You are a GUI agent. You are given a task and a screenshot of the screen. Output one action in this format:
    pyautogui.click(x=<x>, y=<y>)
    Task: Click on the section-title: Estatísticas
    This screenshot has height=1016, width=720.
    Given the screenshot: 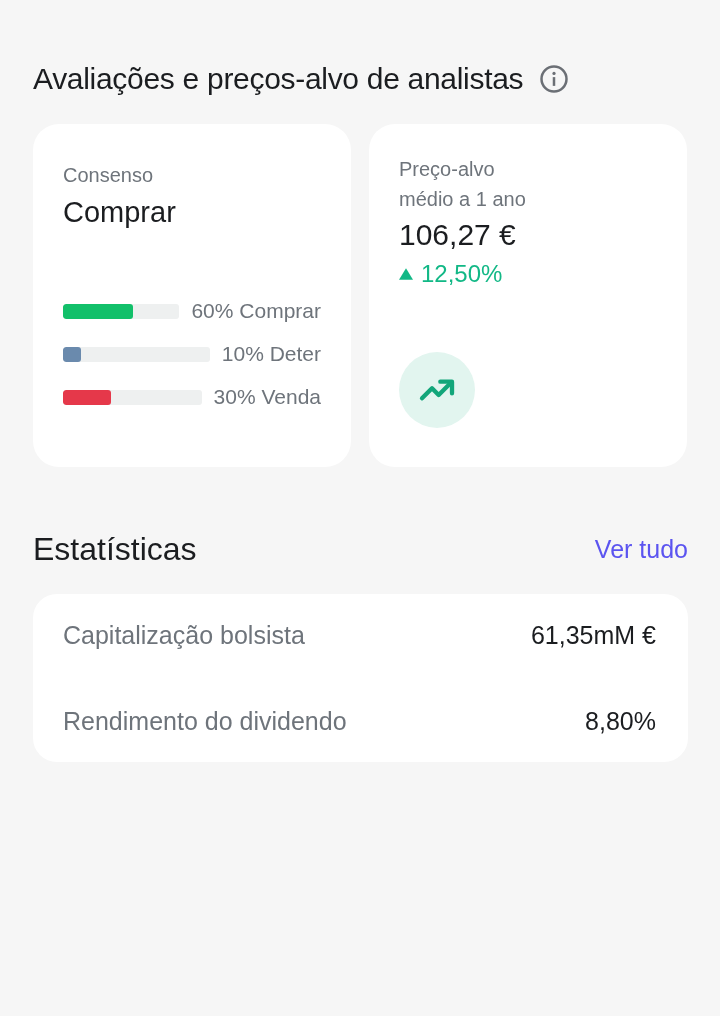 What is the action you would take?
    pyautogui.click(x=115, y=549)
    